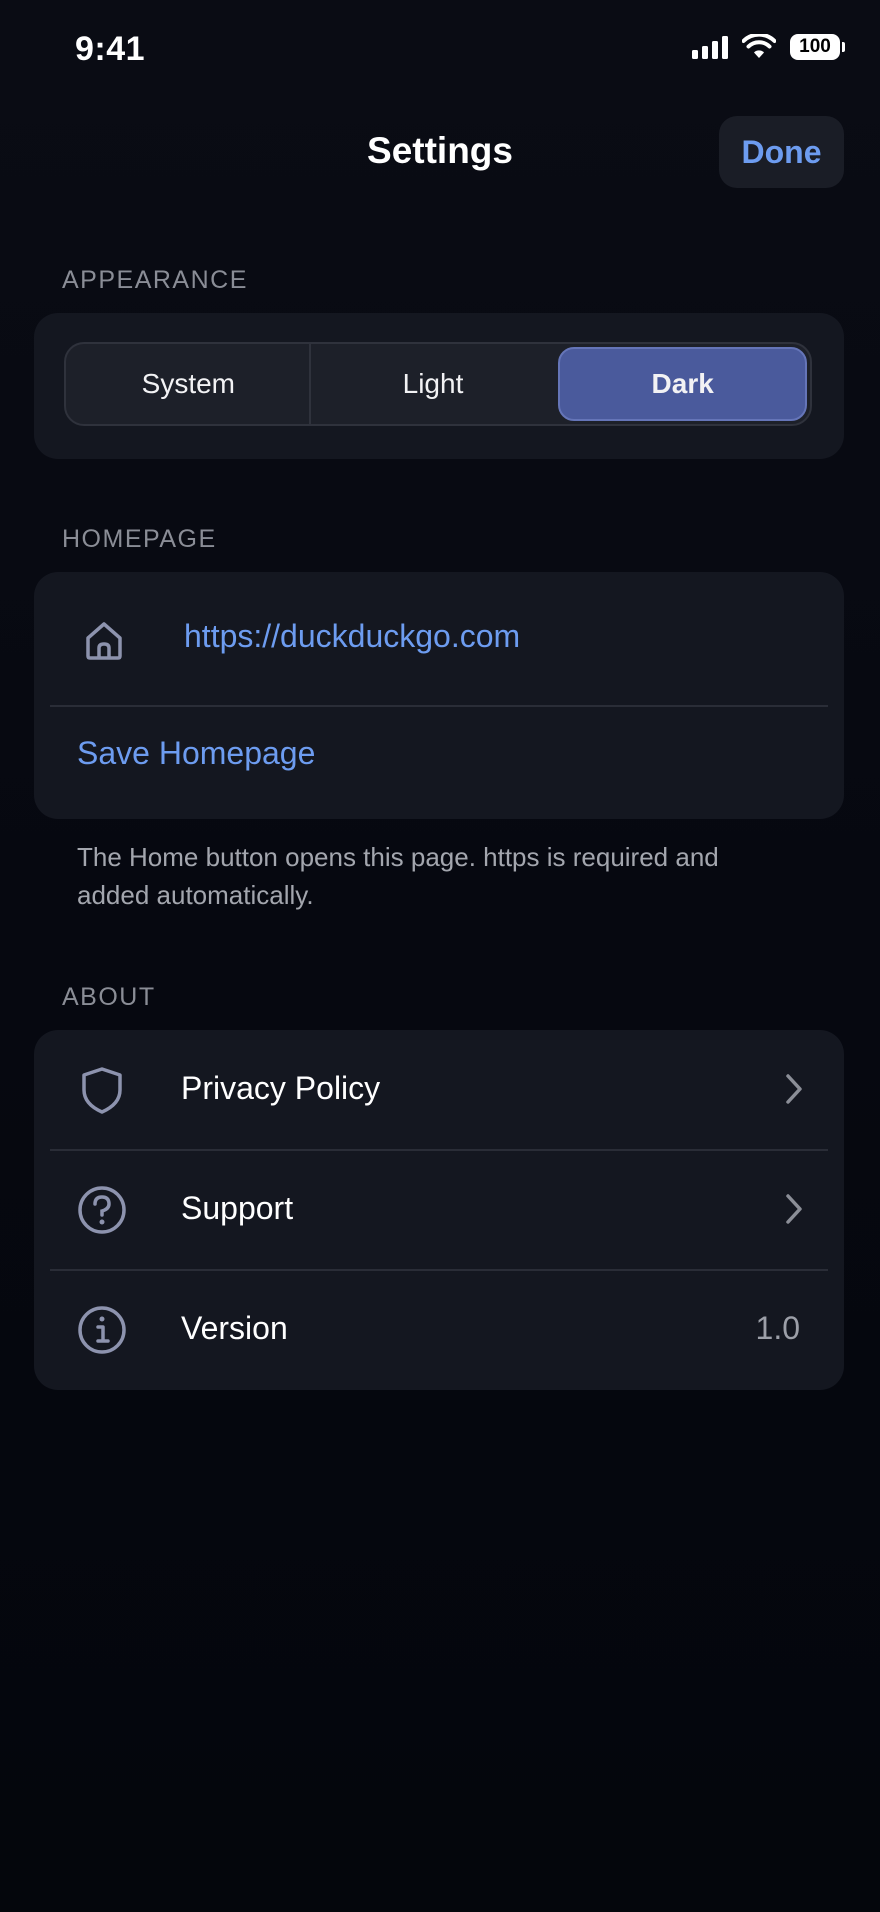 The image size is (880, 1912). I want to click on battery-level: 100, so click(815, 46).